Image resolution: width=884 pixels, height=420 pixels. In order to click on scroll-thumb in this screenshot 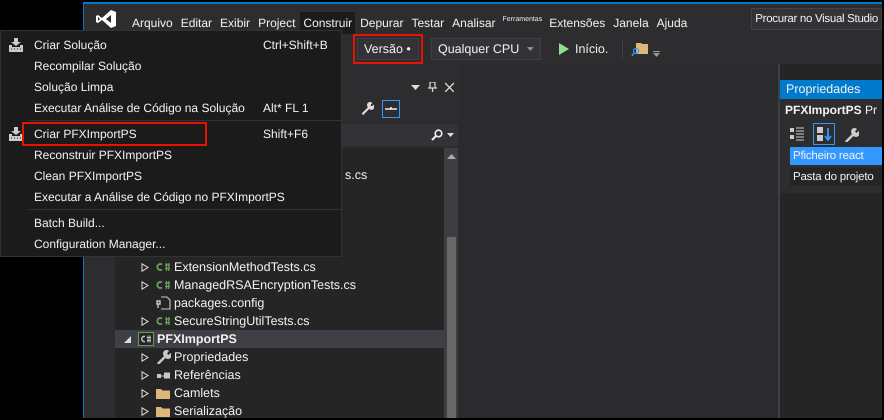, I will do `click(451, 327)`.